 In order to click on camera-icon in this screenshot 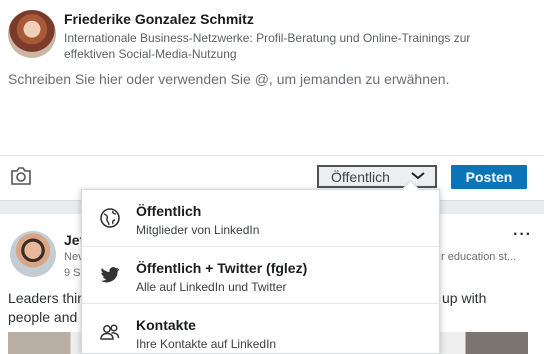, I will do `click(21, 176)`.